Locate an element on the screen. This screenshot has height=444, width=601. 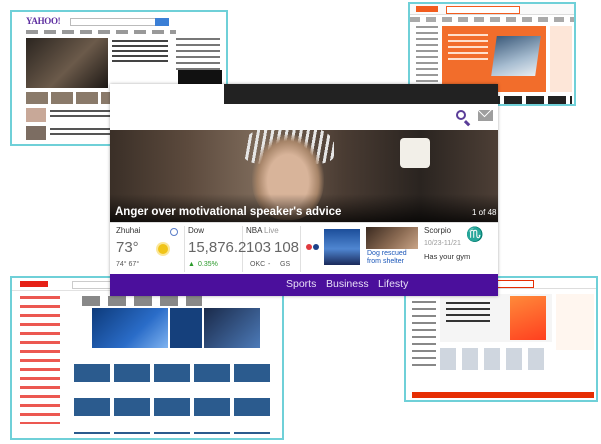
search-icon is located at coordinates (461, 115).